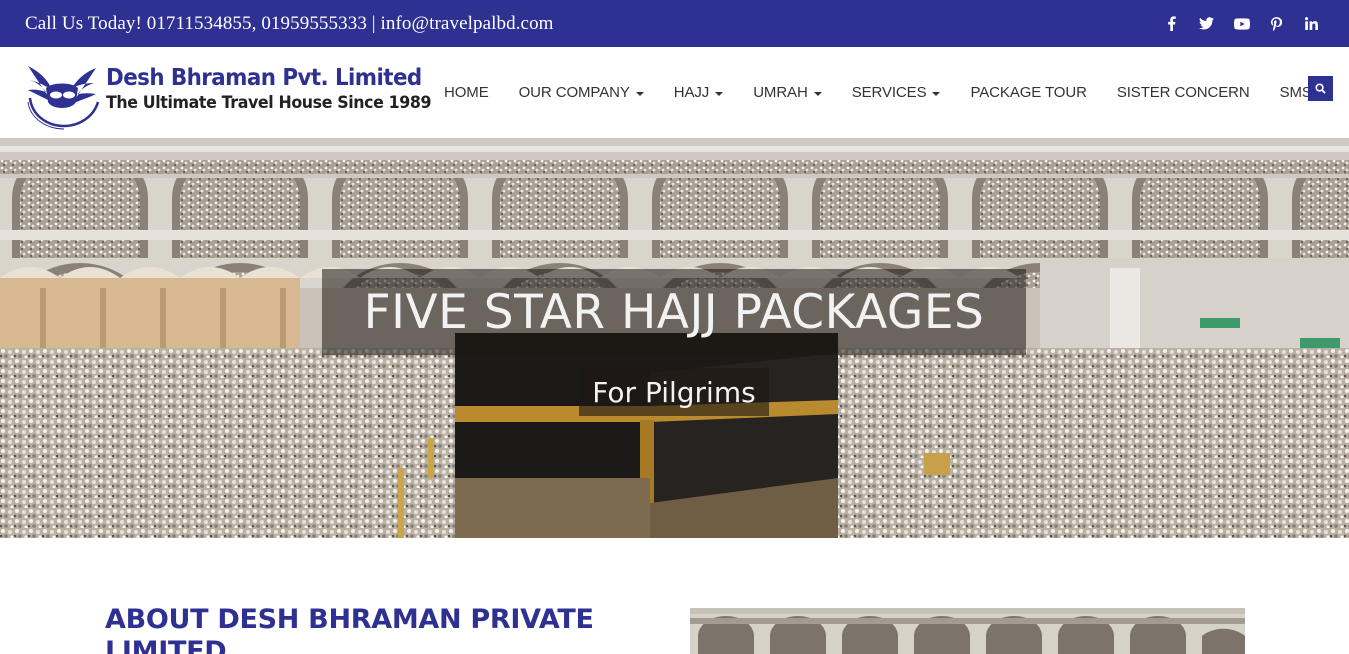 The width and height of the screenshot is (1349, 654). I want to click on nav-item-hajj: HAJJ, so click(698, 92).